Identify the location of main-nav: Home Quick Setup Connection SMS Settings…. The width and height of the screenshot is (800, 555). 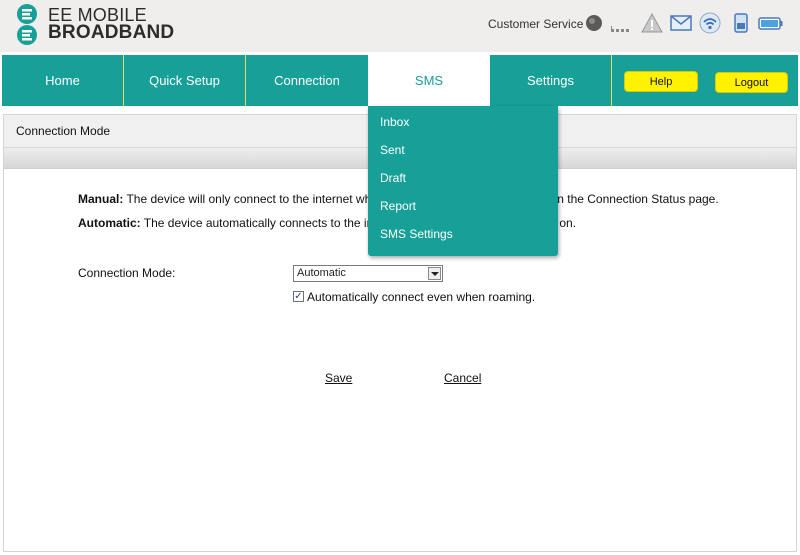
(400, 80).